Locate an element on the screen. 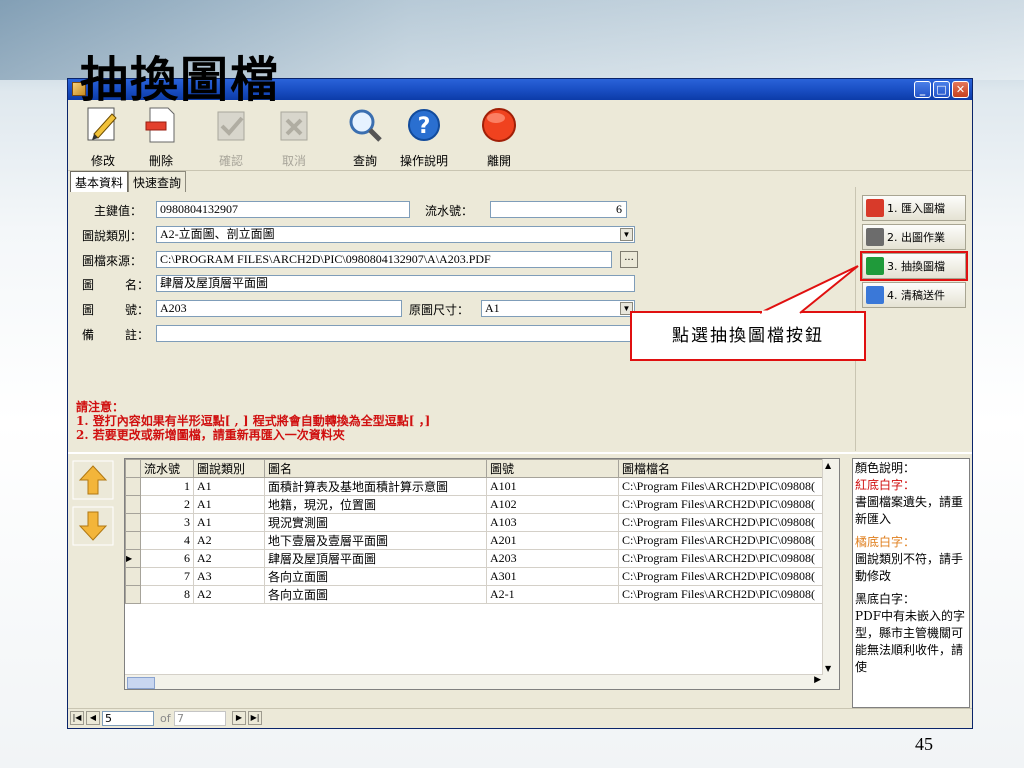 This screenshot has width=1024, height=768. cell-number: A102 is located at coordinates (552, 504).